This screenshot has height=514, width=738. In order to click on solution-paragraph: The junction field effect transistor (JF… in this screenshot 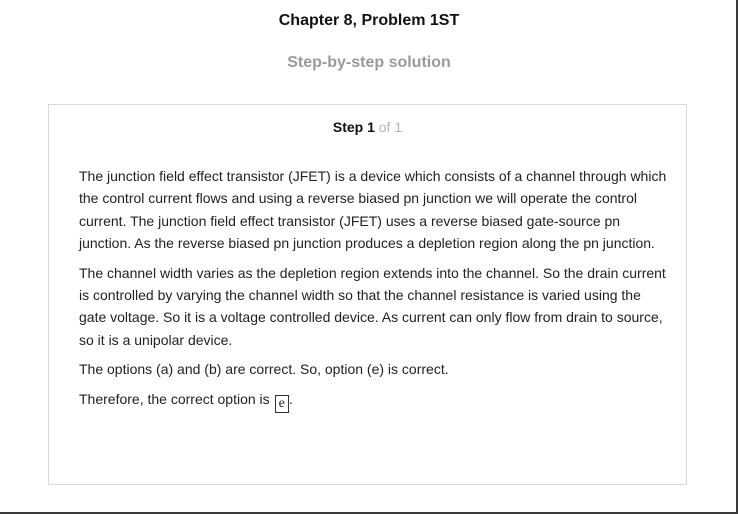, I will do `click(373, 210)`.